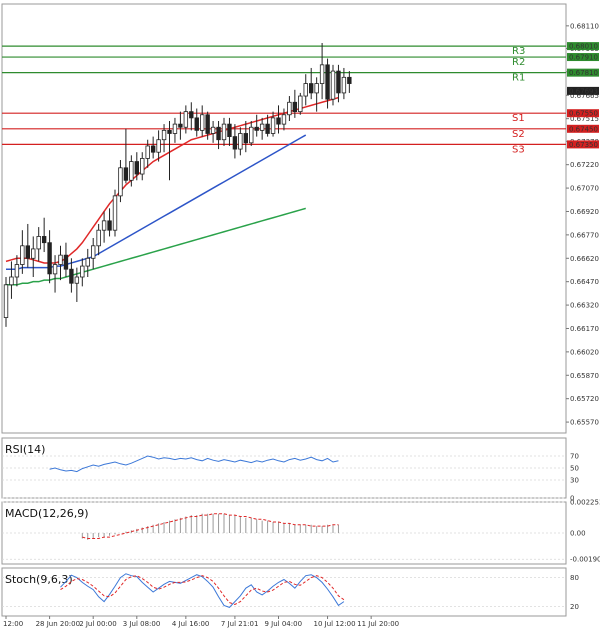 The width and height of the screenshot is (600, 631). What do you see at coordinates (583, 145) in the screenshot?
I see `level-price-label: 0.67350` at bounding box center [583, 145].